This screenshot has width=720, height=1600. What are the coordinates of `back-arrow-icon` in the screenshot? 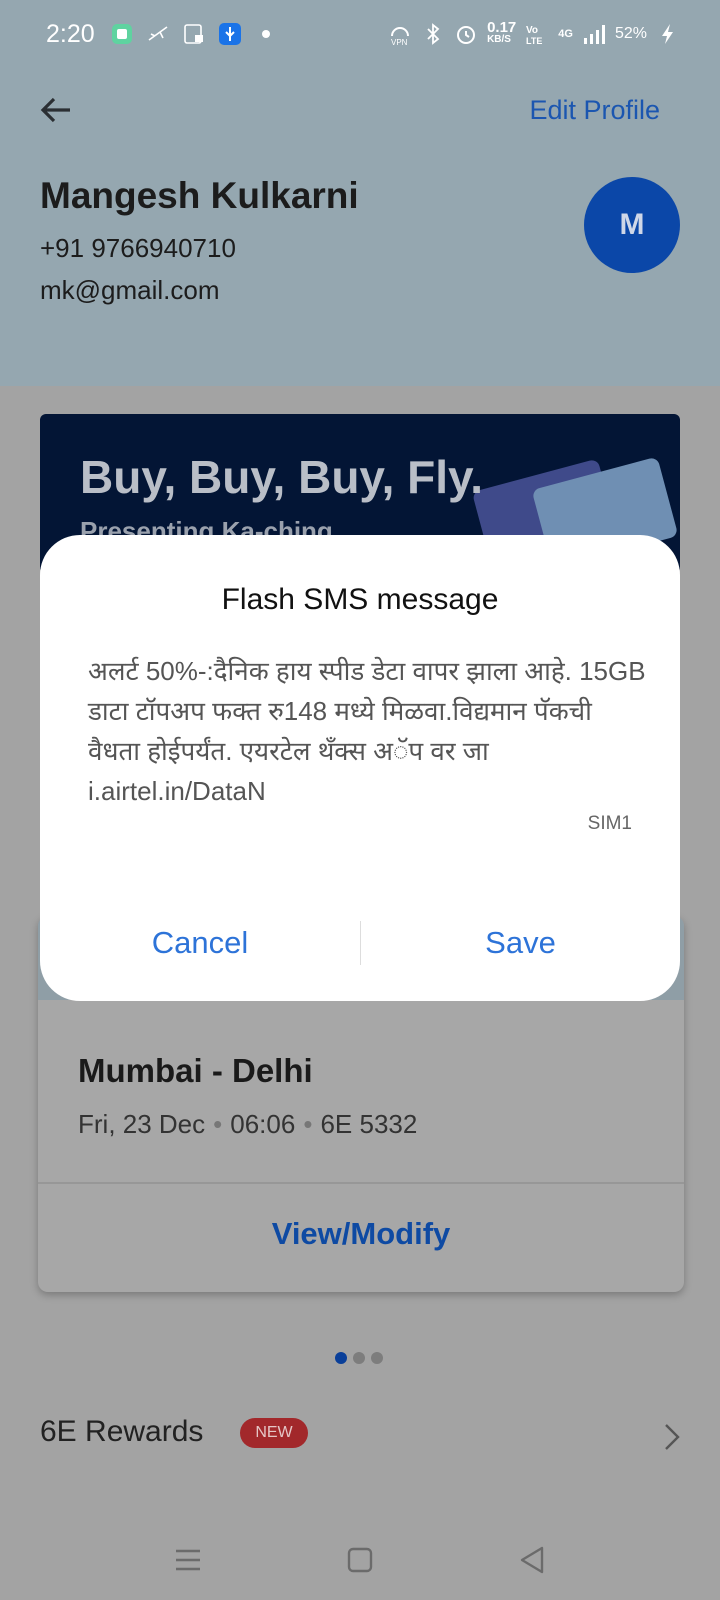 It's located at (56, 110).